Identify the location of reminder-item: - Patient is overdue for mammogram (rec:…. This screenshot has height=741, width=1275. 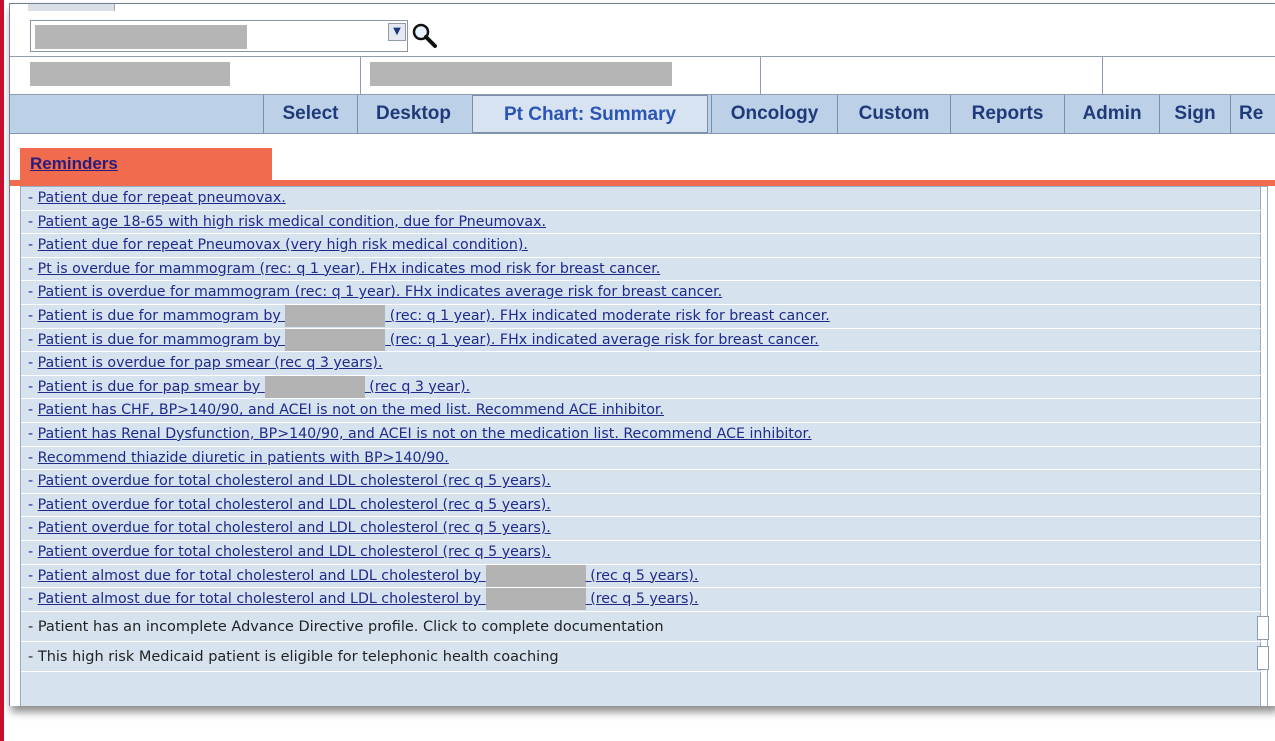
(644, 293).